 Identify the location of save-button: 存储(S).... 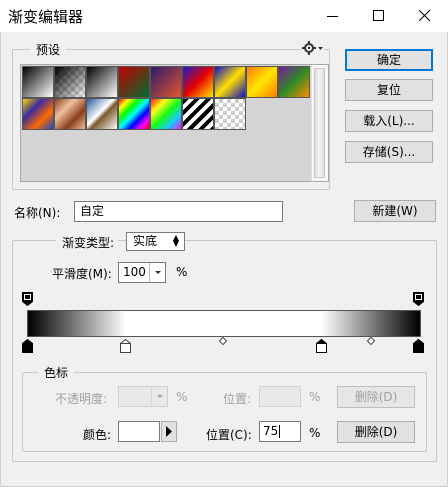
(389, 152).